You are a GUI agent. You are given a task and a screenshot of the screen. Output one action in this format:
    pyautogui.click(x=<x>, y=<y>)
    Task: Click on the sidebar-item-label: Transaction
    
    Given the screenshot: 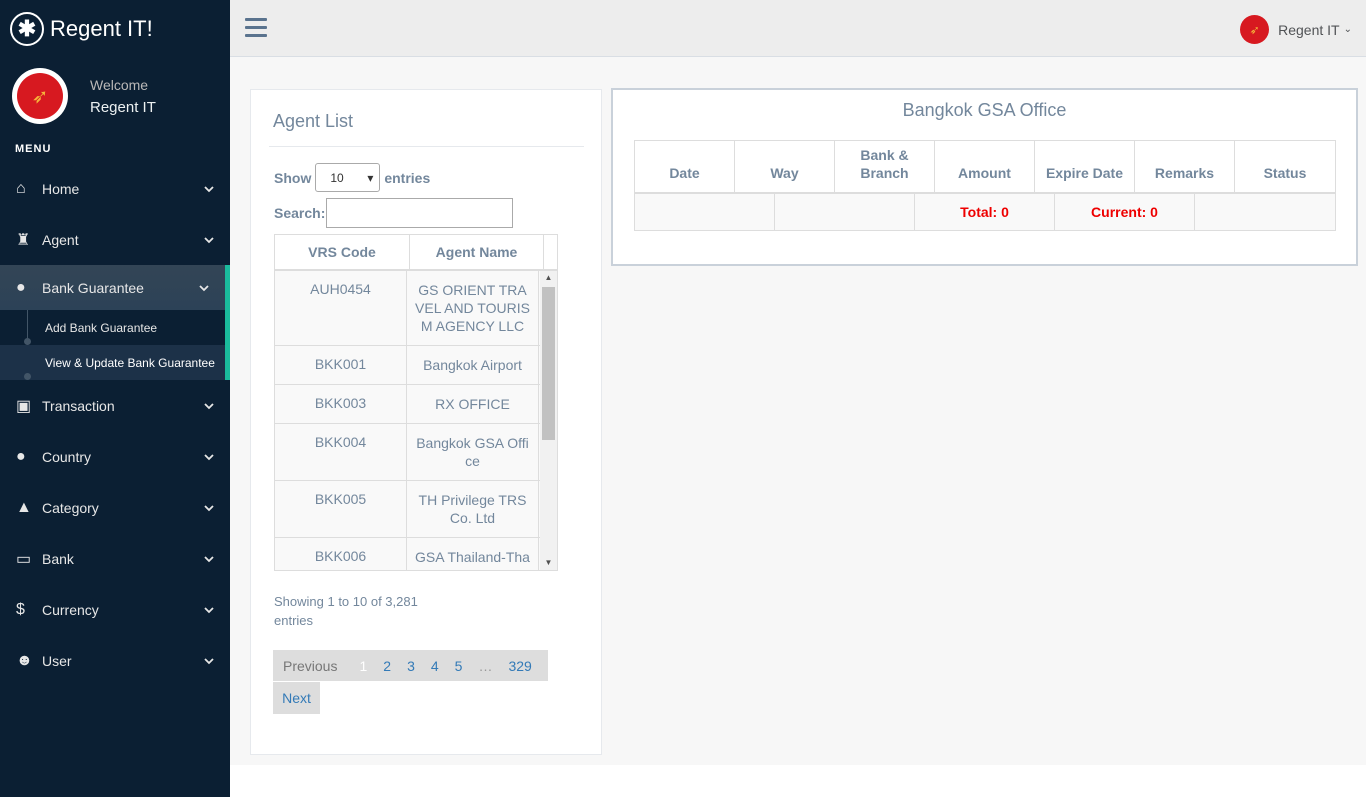 What is the action you would take?
    pyautogui.click(x=78, y=405)
    